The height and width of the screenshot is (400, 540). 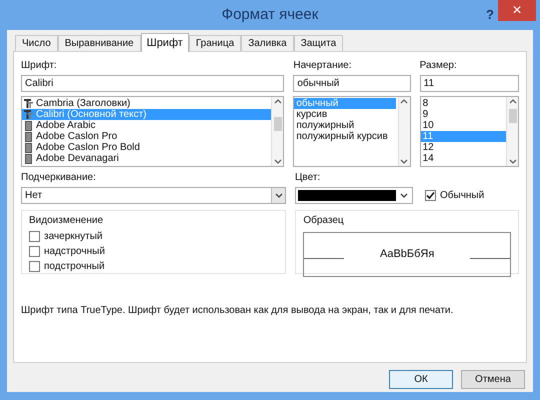 What do you see at coordinates (463, 147) in the screenshot?
I see `list-item: 12` at bounding box center [463, 147].